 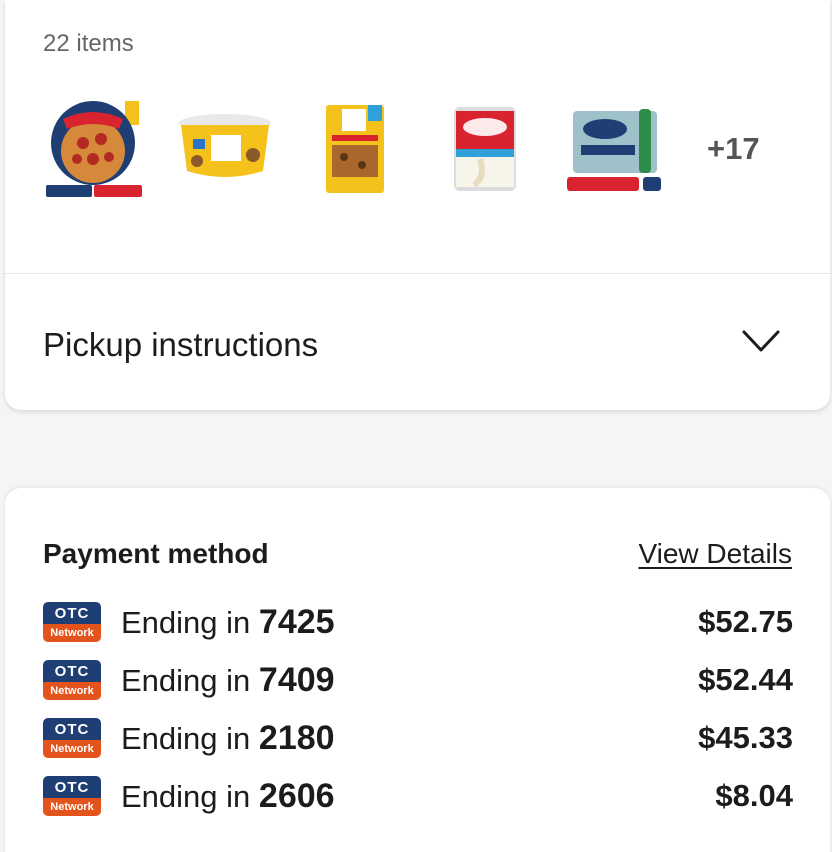 What do you see at coordinates (156, 553) in the screenshot?
I see `payment-method-title: Payment method` at bounding box center [156, 553].